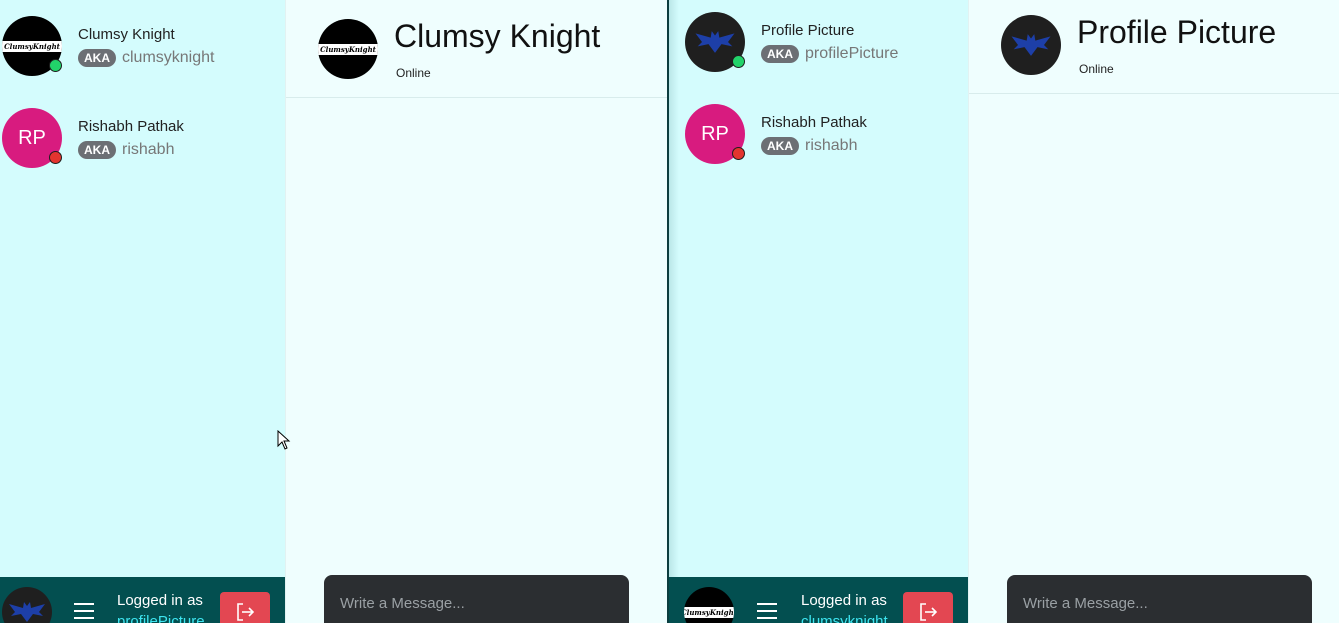  I want to click on chat-title: Profile Picture, so click(1177, 32).